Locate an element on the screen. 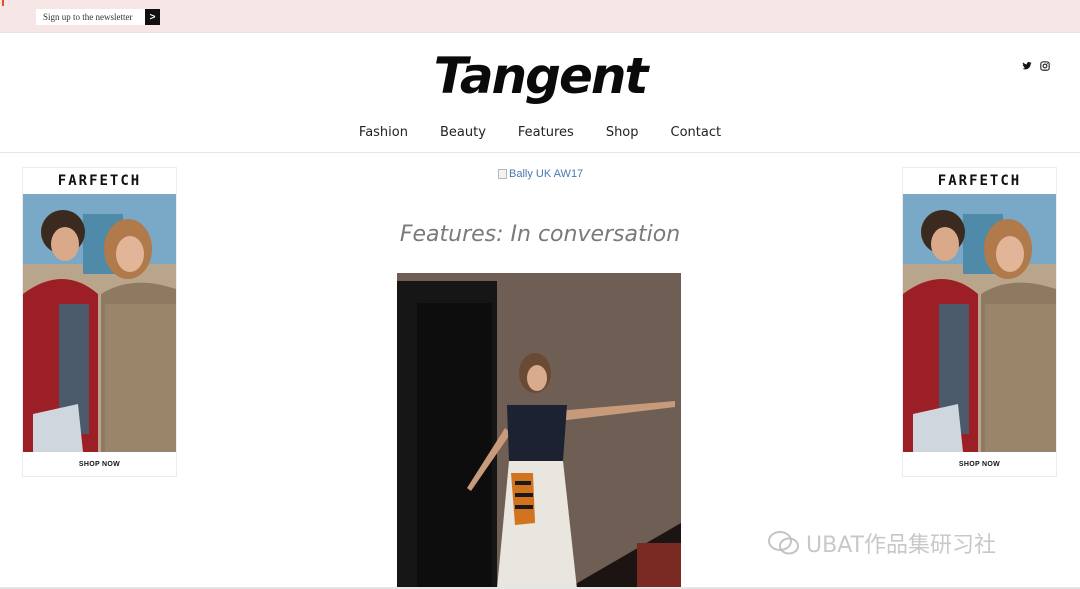 The height and width of the screenshot is (589, 1080). newsletter-submit-button: > is located at coordinates (152, 17).